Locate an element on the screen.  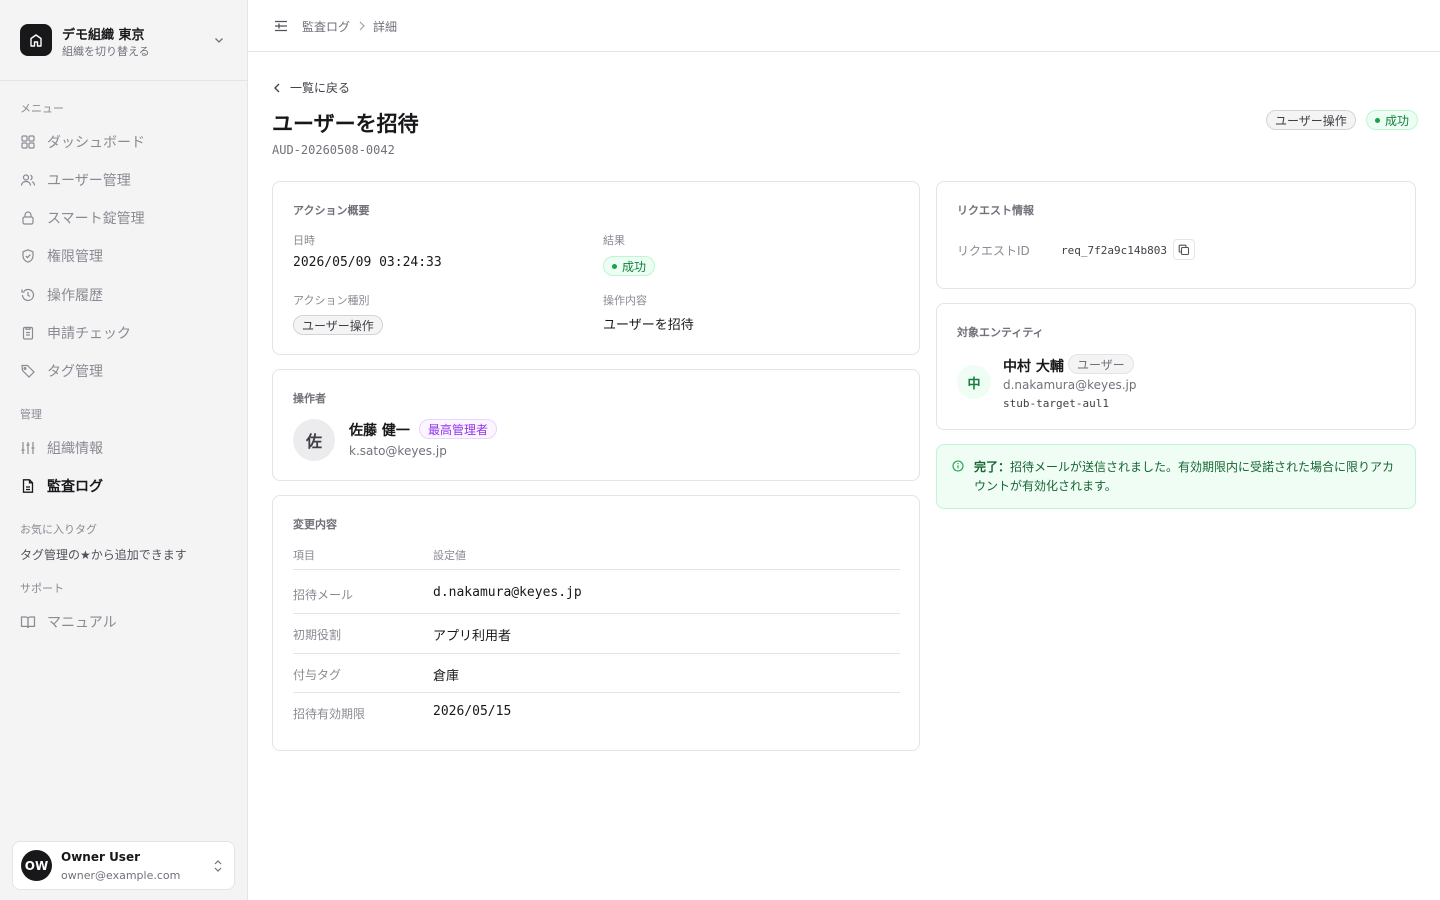
copy-icon is located at coordinates (1184, 249).